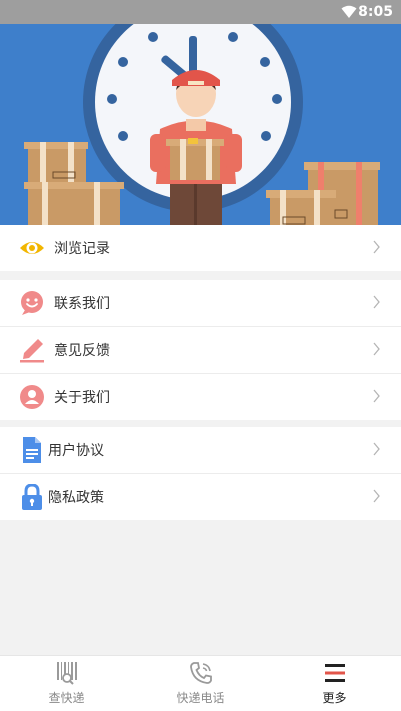 This screenshot has width=401, height=711. I want to click on menu-item-label: 隐私政策, so click(76, 498).